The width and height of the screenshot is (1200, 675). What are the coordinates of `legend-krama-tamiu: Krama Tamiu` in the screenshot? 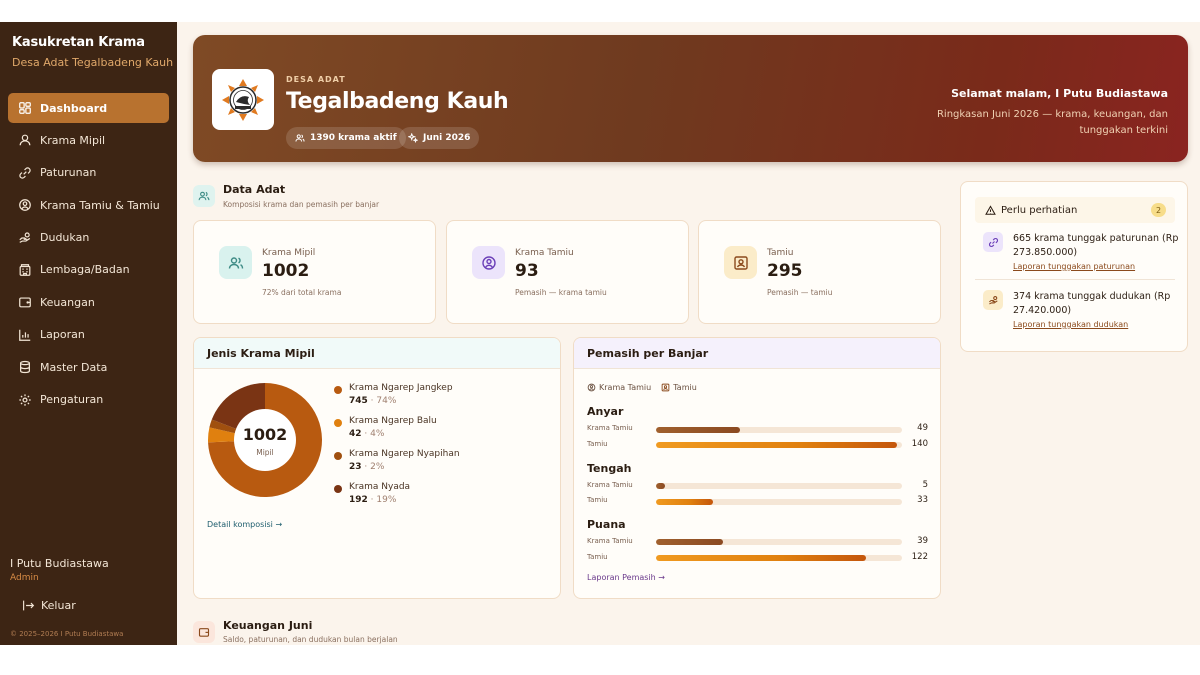 It's located at (625, 387).